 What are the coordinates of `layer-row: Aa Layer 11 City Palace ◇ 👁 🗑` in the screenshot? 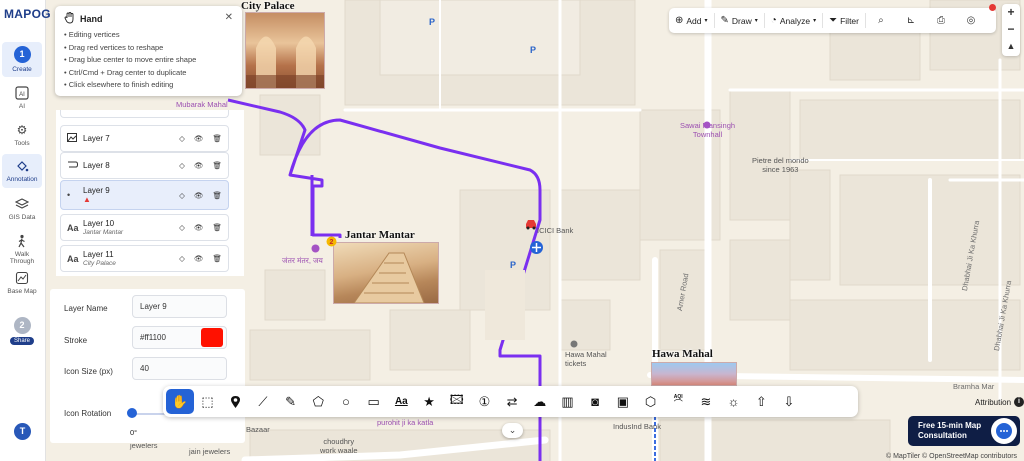 It's located at (144, 258).